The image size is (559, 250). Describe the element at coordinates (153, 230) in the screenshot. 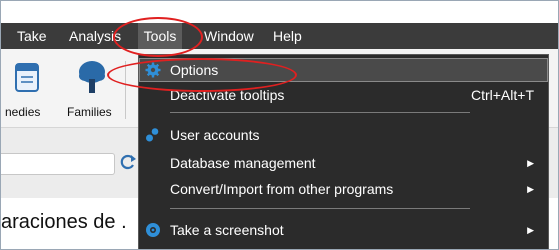

I see `camera-icon` at that location.